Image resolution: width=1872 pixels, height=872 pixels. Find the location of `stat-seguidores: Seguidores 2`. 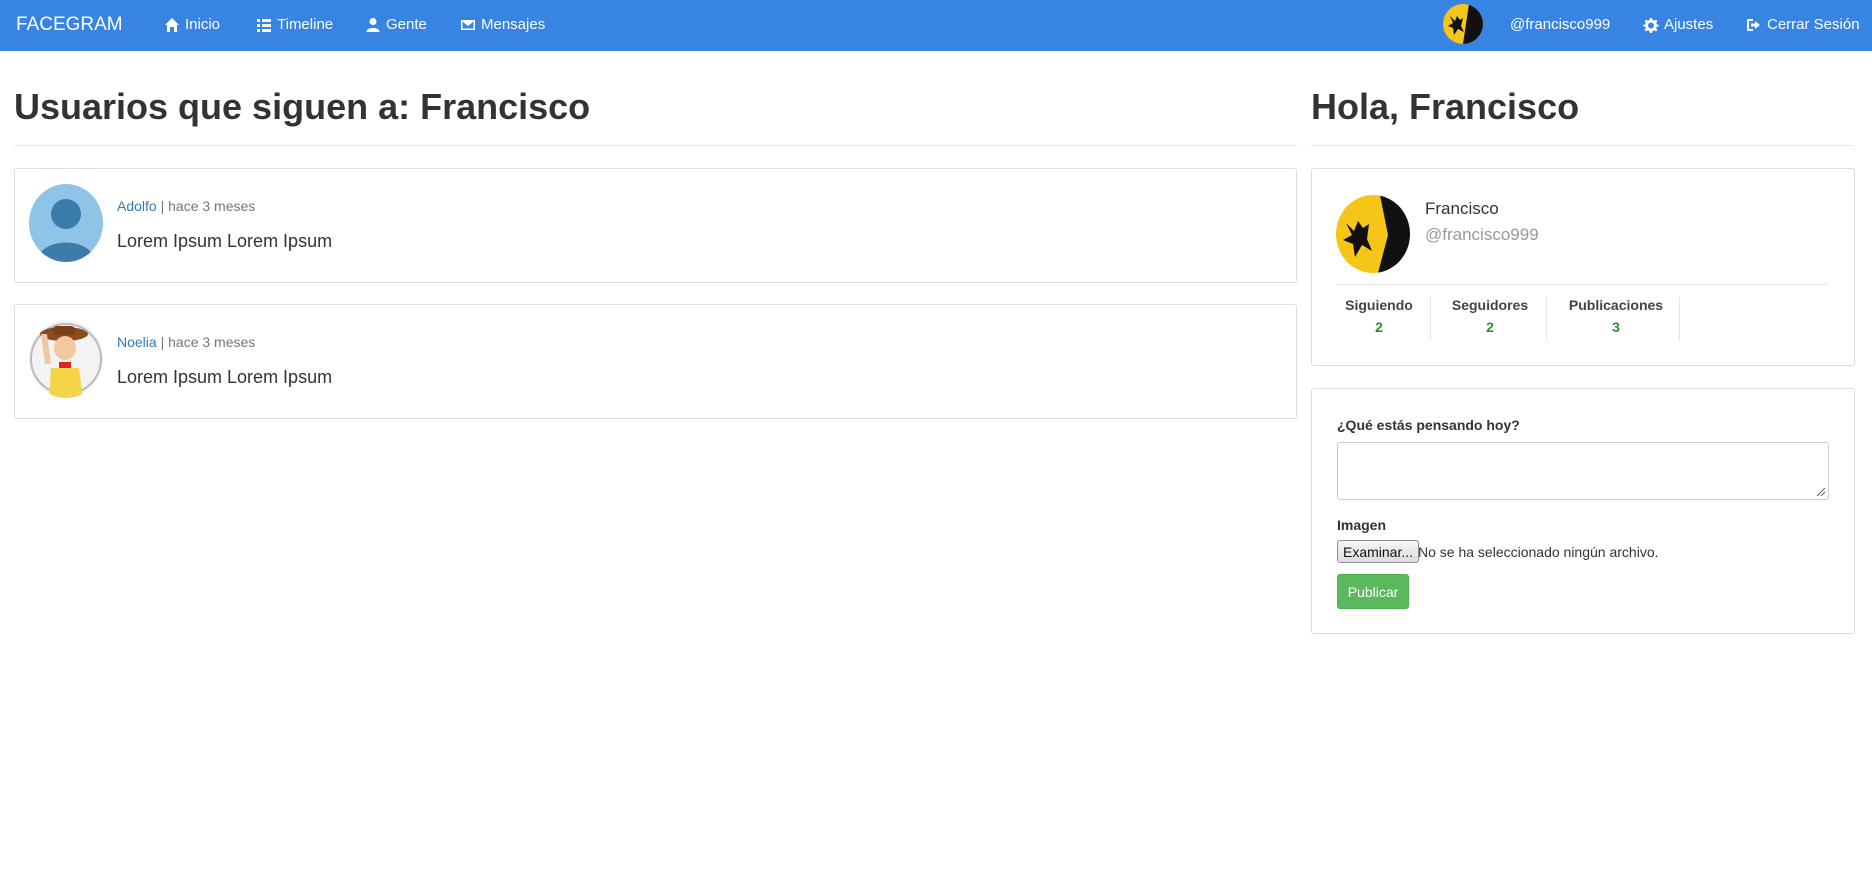

stat-seguidores: Seguidores 2 is located at coordinates (1490, 319).